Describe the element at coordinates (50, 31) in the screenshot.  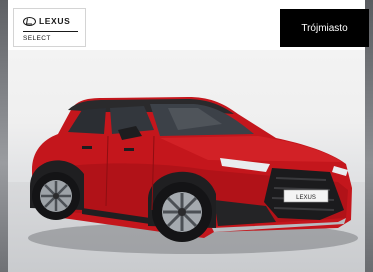
I see `logo-divider` at that location.